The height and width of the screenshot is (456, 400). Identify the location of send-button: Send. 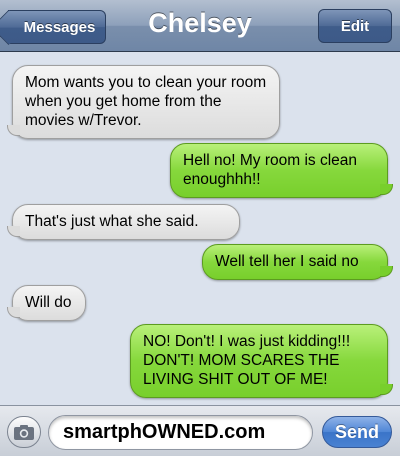
(357, 432).